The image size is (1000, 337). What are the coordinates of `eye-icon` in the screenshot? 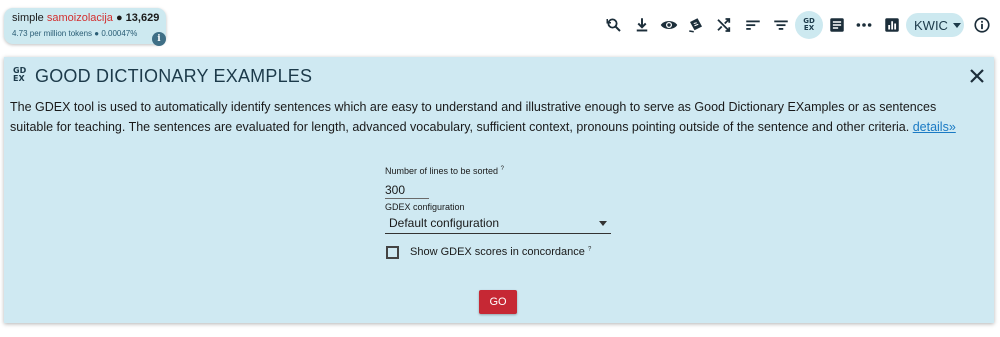 It's located at (669, 25).